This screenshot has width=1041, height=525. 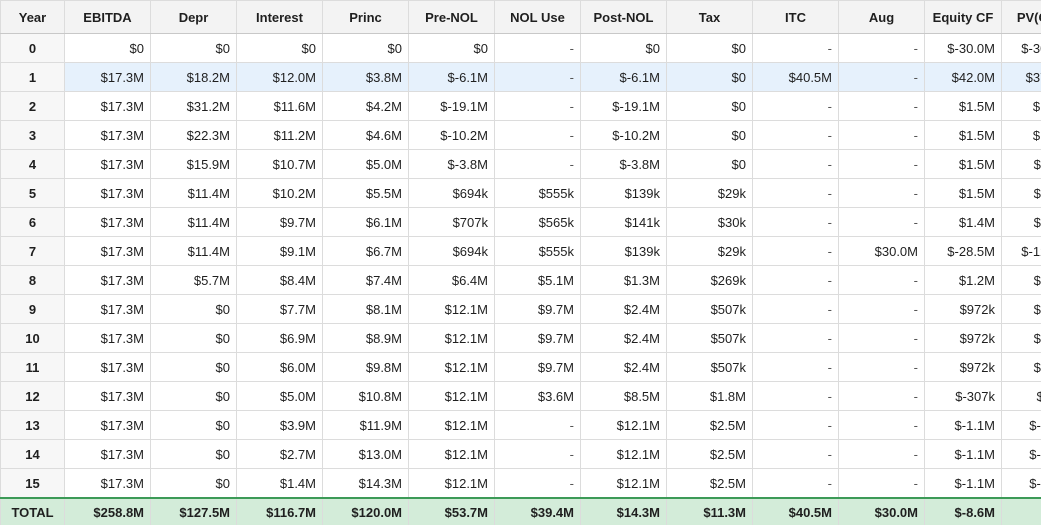 What do you see at coordinates (1021, 135) in the screenshot?
I see `value-cell: $1.1M` at bounding box center [1021, 135].